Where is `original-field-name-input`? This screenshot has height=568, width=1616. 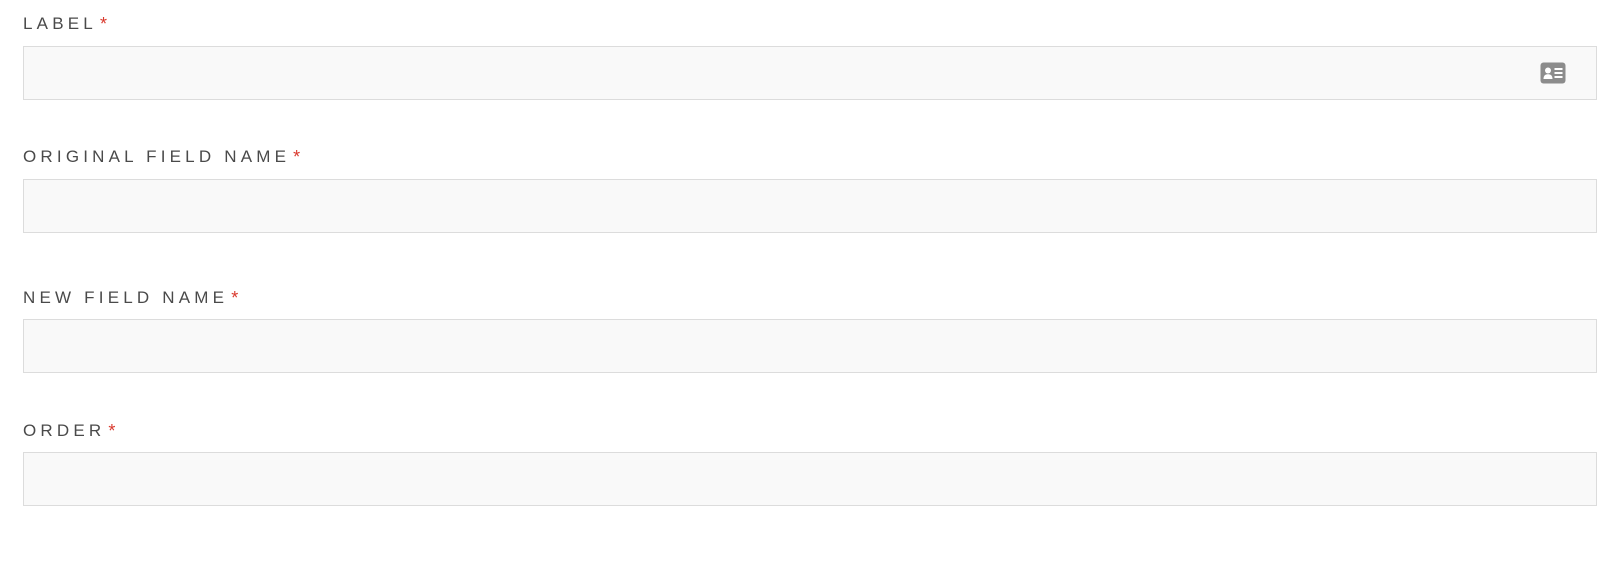
original-field-name-input is located at coordinates (810, 206).